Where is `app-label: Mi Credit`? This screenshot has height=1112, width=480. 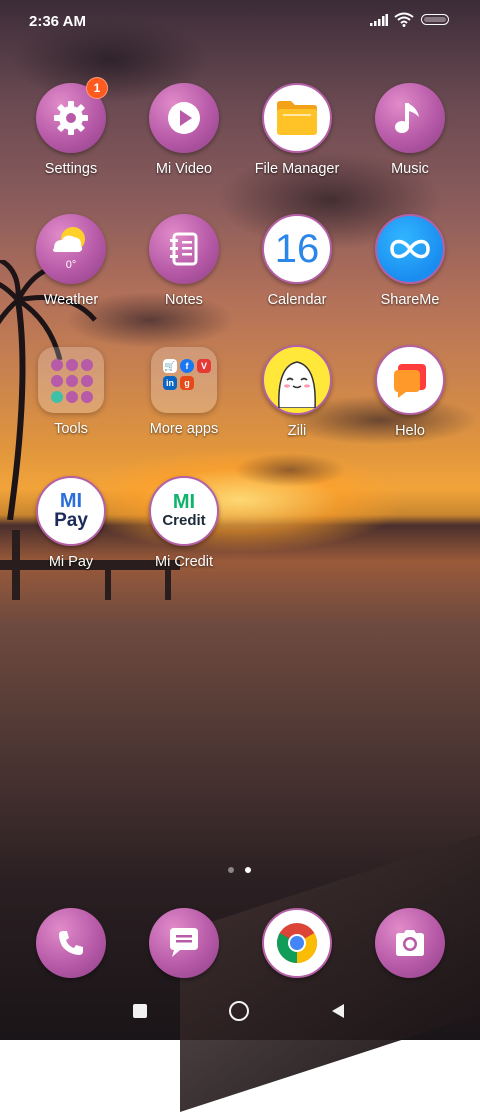
app-label: Mi Credit is located at coordinates (183, 562).